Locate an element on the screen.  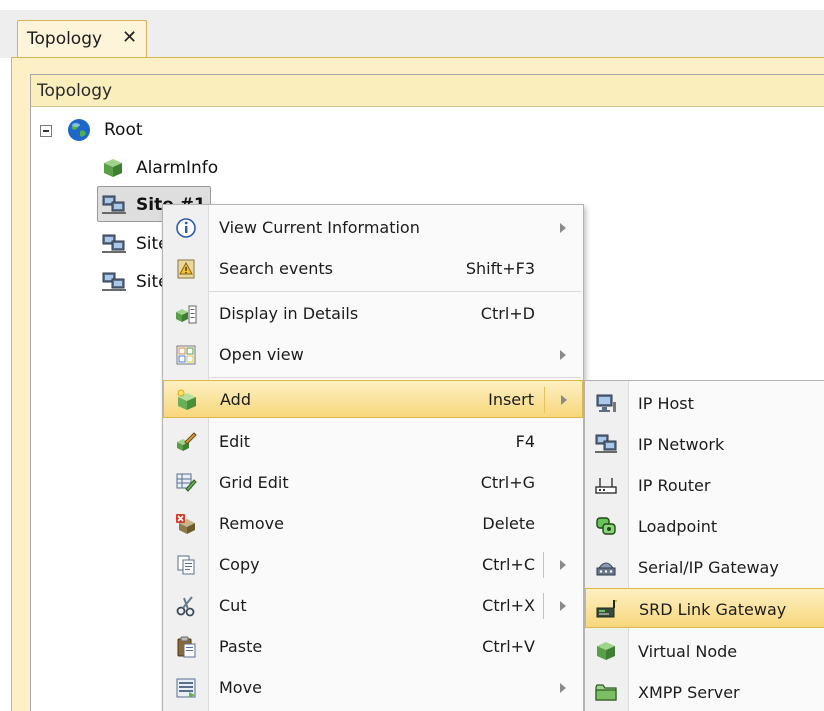
menu-item-cut: Cut Ctrl+X is located at coordinates (373, 606).